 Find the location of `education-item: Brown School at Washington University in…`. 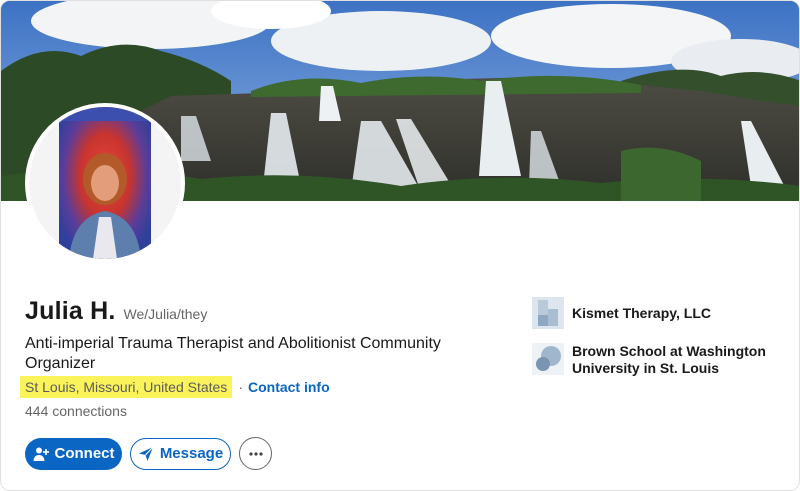

education-item: Brown School at Washington University in… is located at coordinates (662, 360).